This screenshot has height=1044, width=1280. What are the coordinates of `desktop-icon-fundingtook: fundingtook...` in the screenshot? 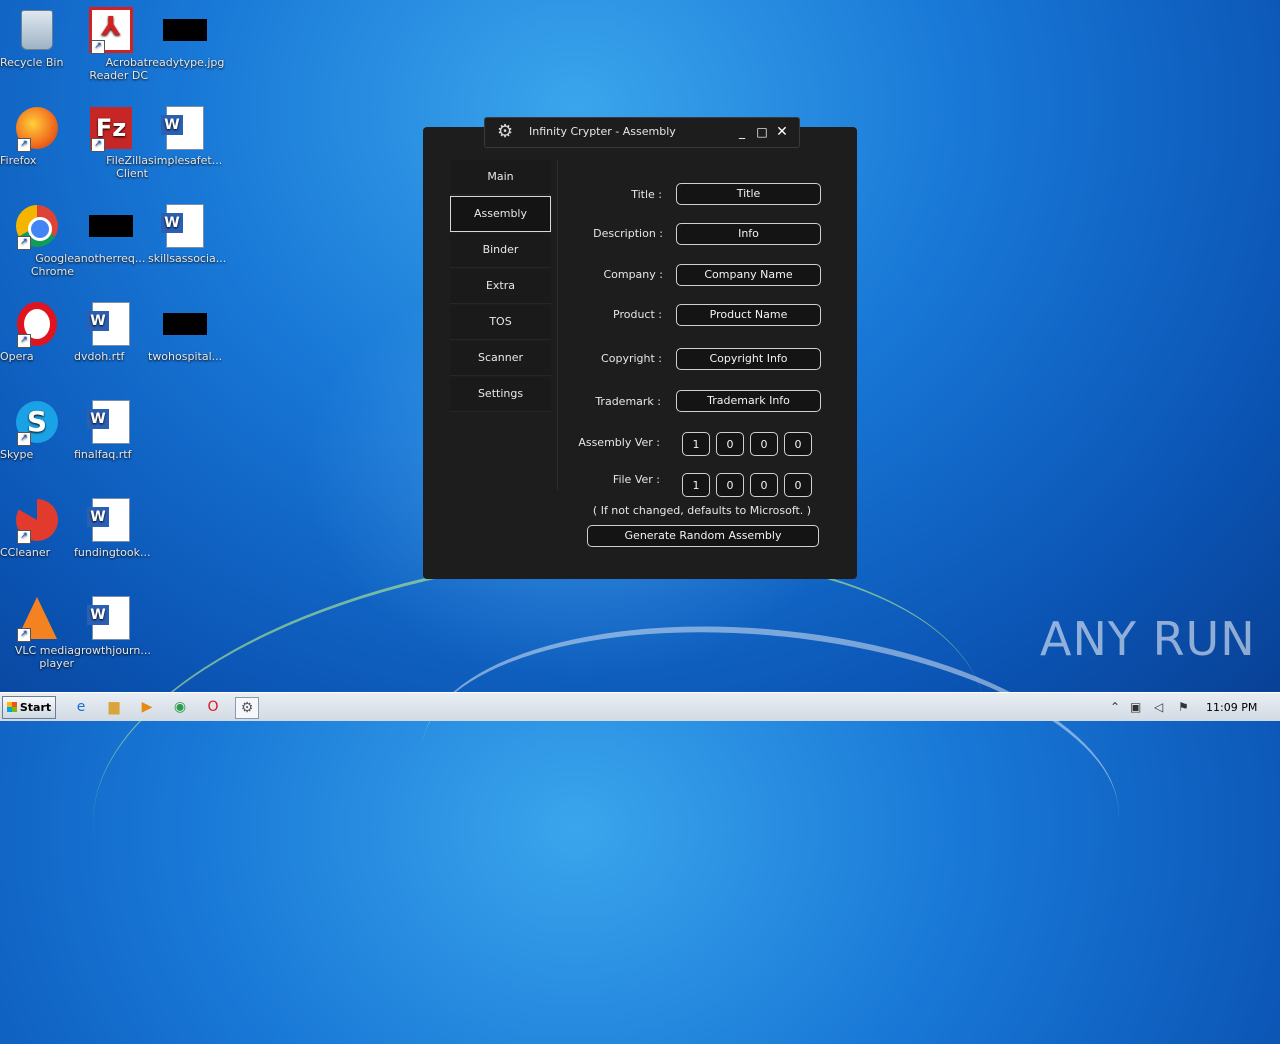 It's located at (112, 528).